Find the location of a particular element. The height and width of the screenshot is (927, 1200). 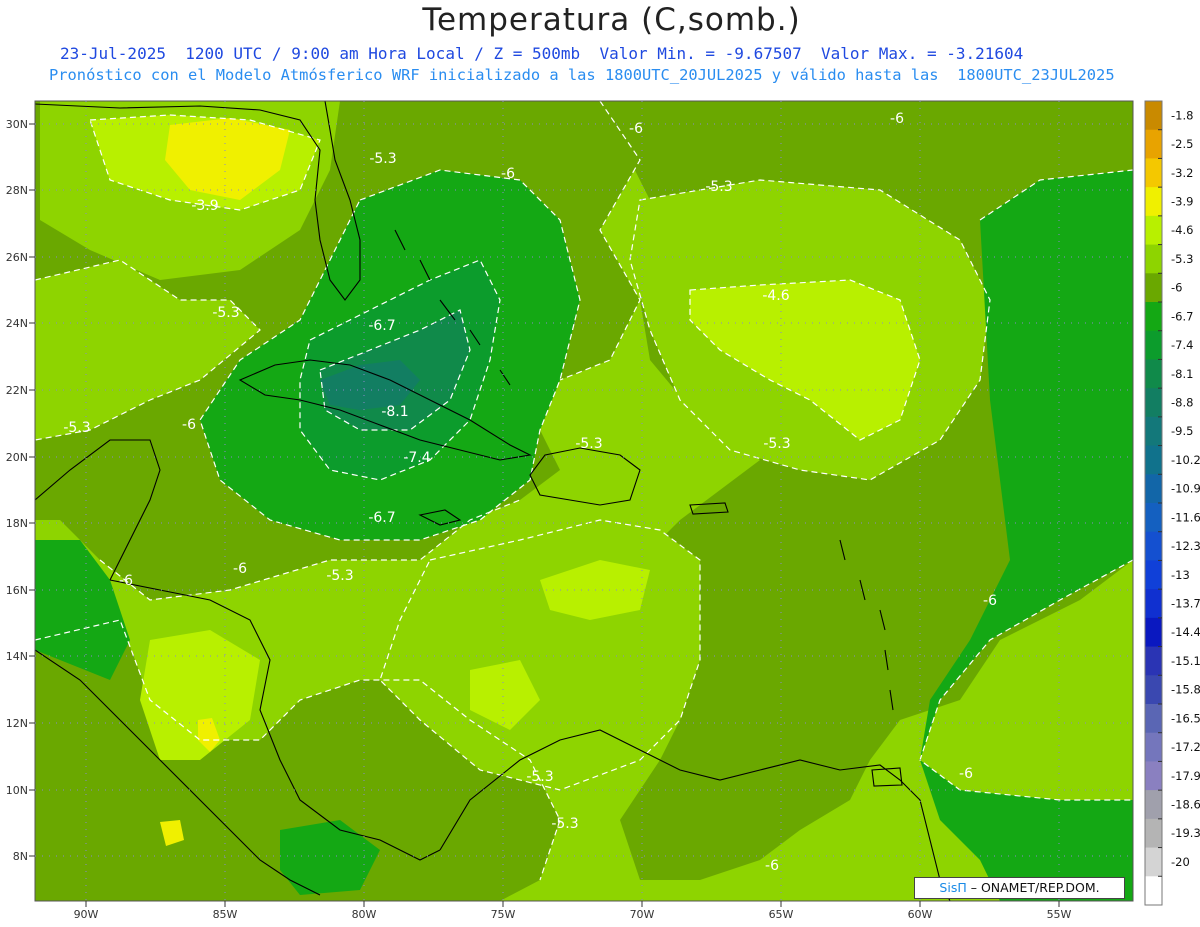

lon-tick-label: 75W is located at coordinates (503, 914).